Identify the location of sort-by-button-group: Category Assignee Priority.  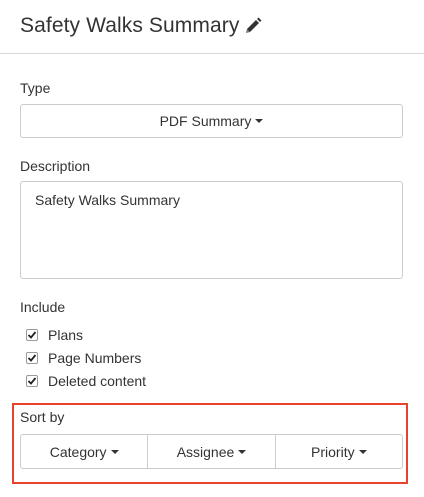
(211, 451).